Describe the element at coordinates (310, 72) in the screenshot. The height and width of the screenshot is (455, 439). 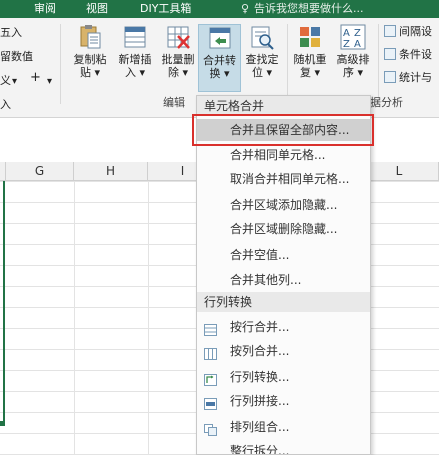
I see `random-repeat-label-2: 复 ▾` at that location.